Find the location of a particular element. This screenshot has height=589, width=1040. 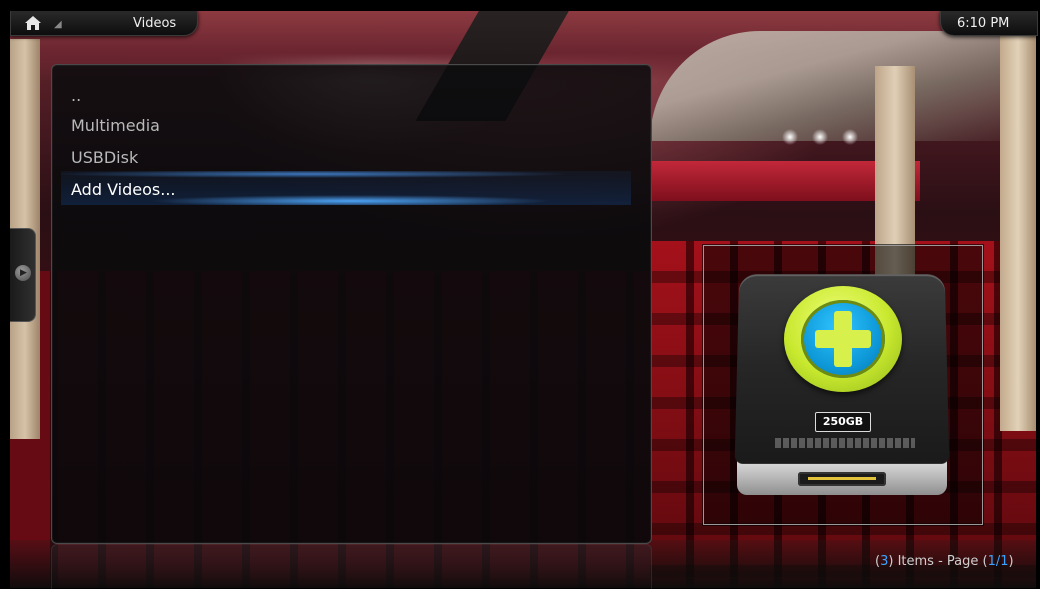

list-item-parent-folder: .. is located at coordinates (76, 96).